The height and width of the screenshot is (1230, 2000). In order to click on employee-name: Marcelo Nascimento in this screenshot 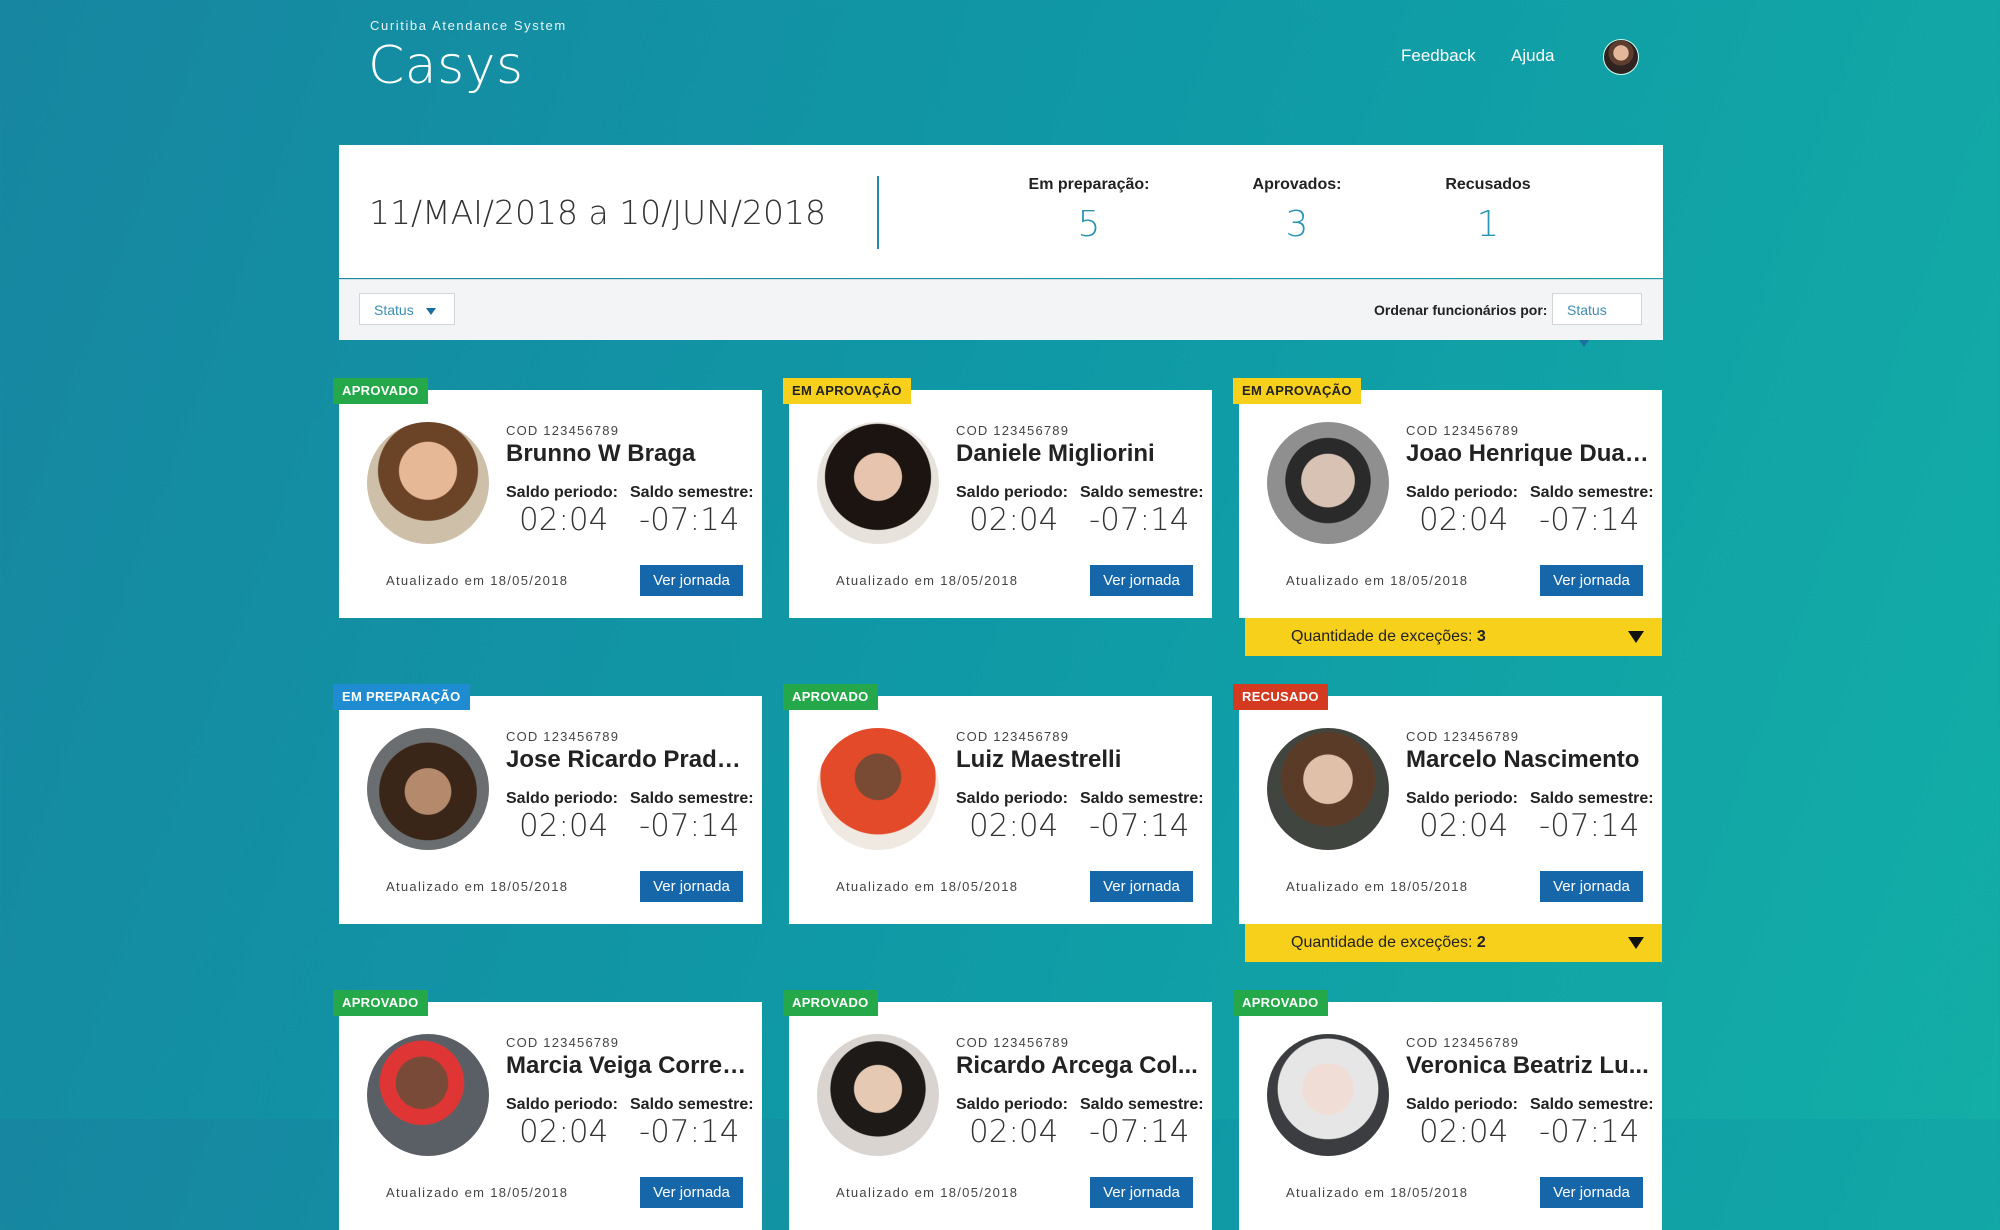, I will do `click(1523, 759)`.